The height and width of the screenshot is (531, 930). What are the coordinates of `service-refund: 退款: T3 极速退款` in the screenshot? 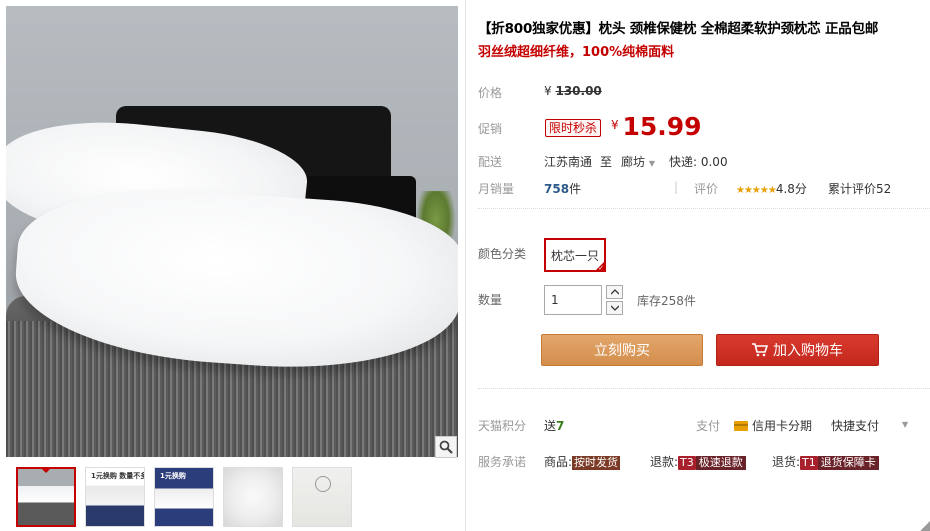 It's located at (698, 461).